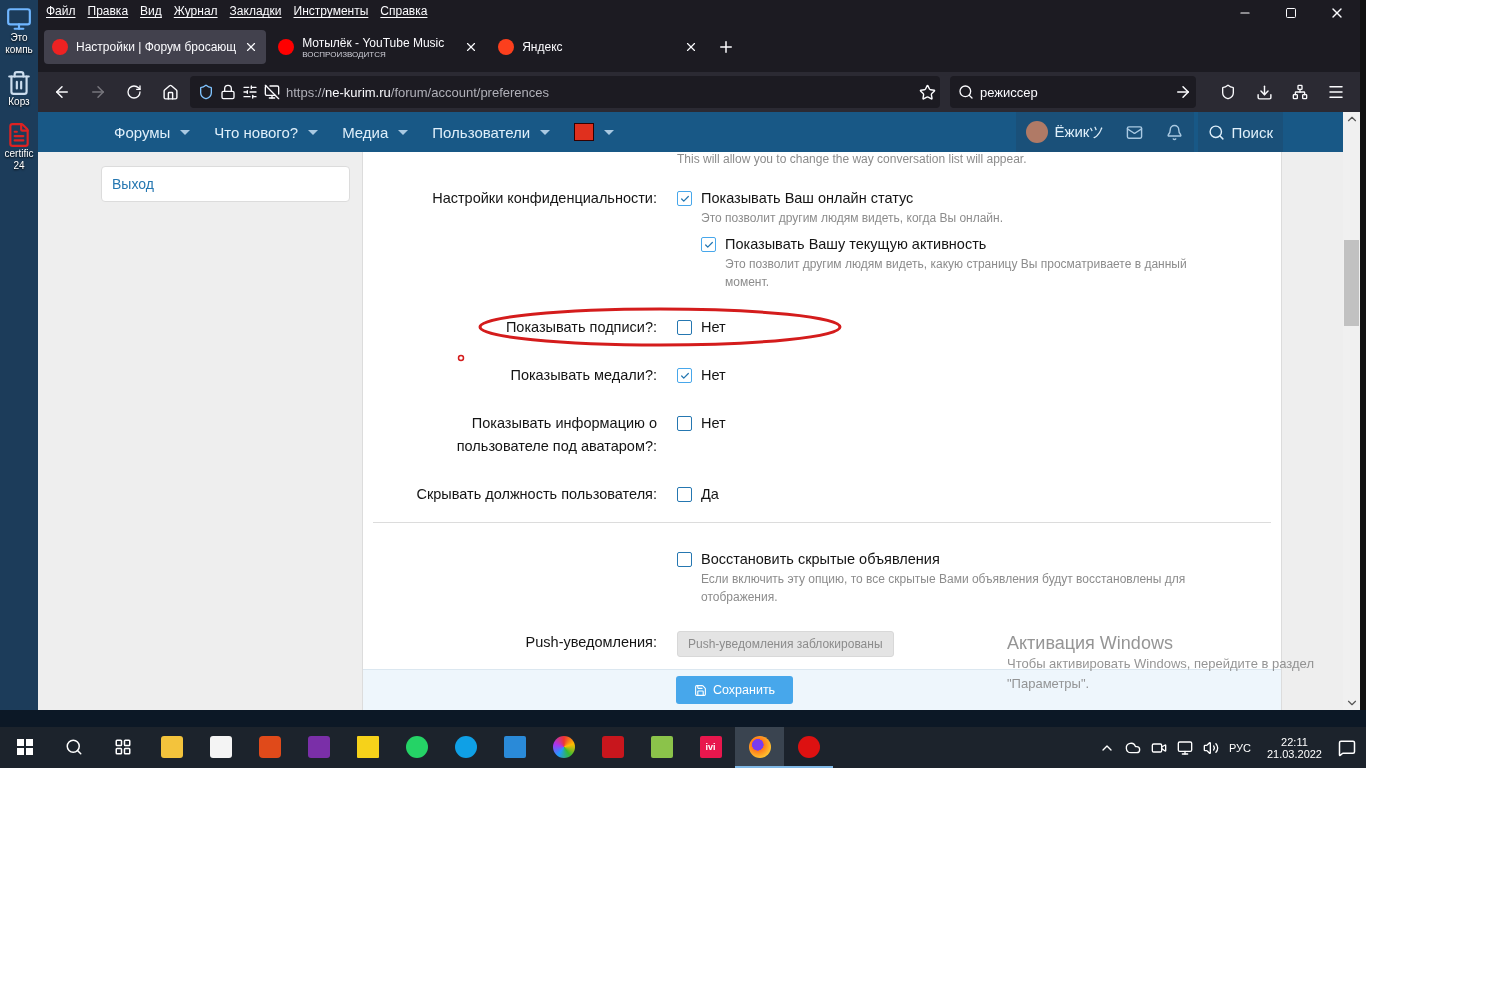 This screenshot has width=1500, height=1000. Describe the element at coordinates (19, 166) in the screenshot. I see `desktop-icon-label: 24` at that location.